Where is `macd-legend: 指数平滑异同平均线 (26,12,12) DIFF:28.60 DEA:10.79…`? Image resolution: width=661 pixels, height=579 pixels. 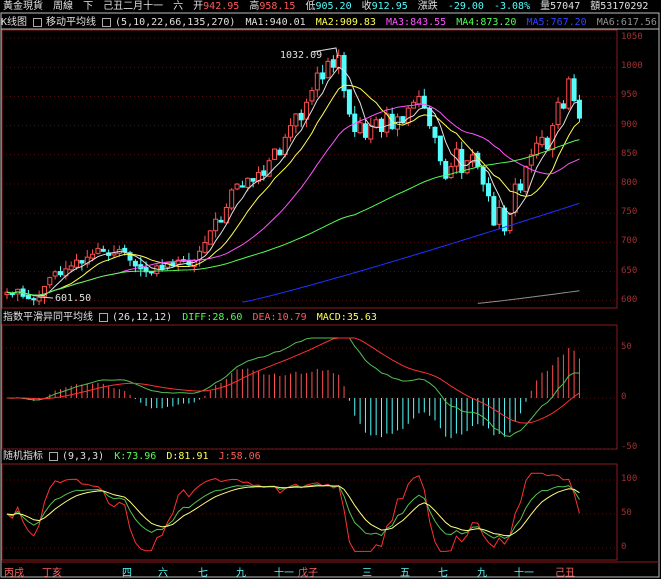
macd-legend: 指数平滑异同平均线 (26,12,12) DIFF:28.60 DEA:10.79… is located at coordinates (192, 318).